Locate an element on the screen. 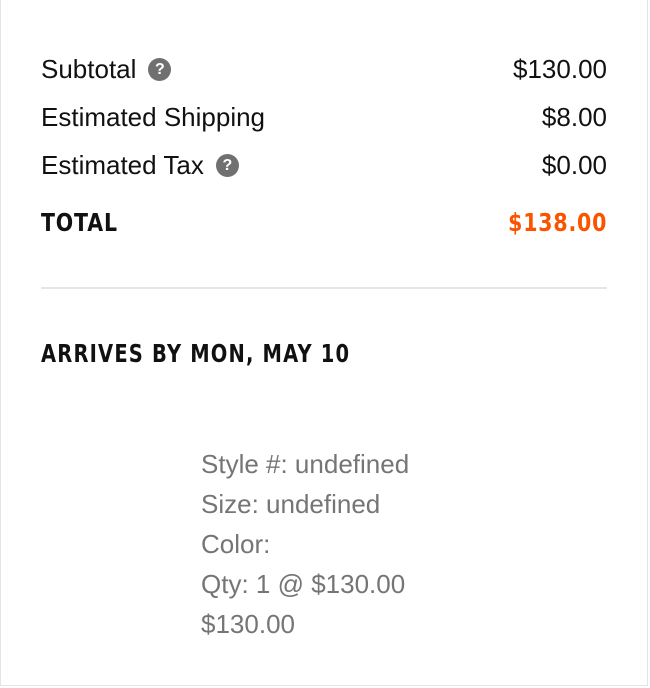 The width and height of the screenshot is (650, 688). shipping-label-group: Estimated Shipping is located at coordinates (153, 117).